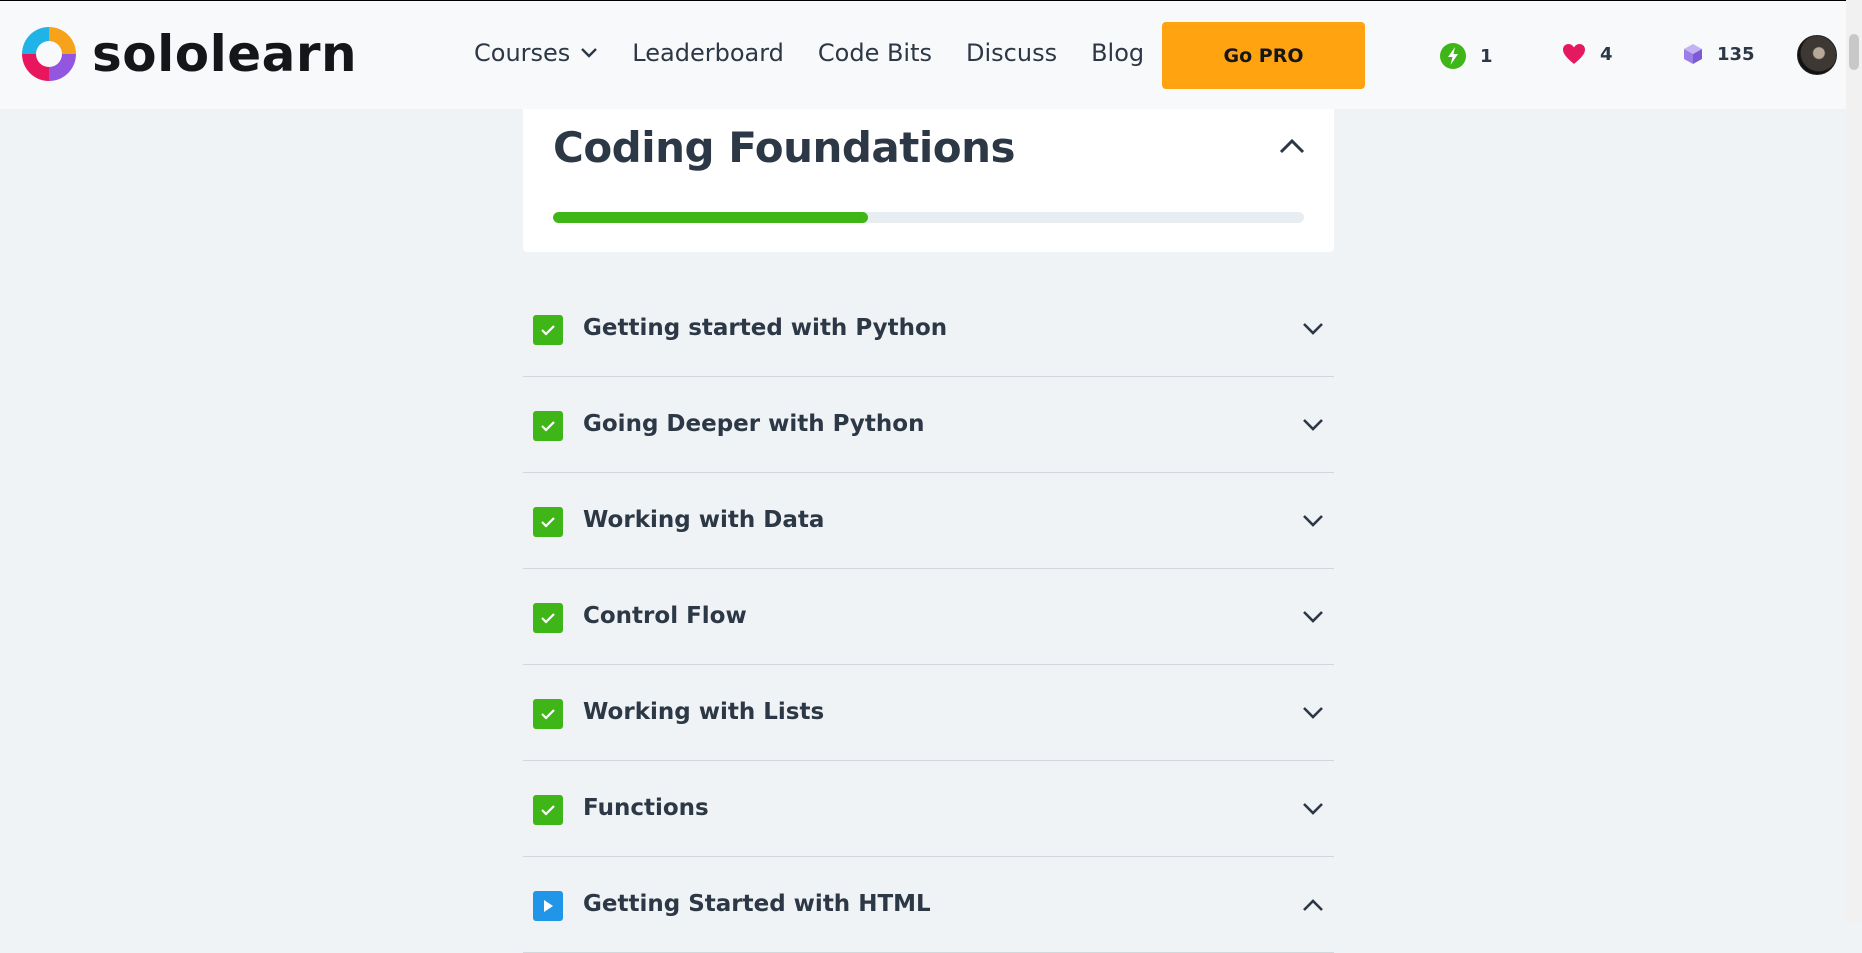 The height and width of the screenshot is (953, 1862). What do you see at coordinates (708, 53) in the screenshot?
I see `nav-leaderboard: Leaderboard` at bounding box center [708, 53].